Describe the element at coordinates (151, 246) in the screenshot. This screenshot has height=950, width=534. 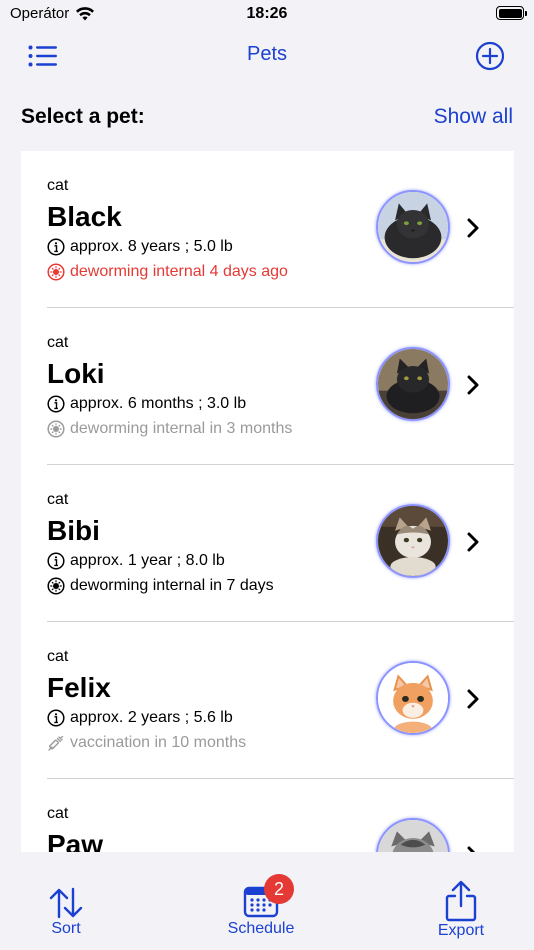
I see `pet-info-text: approx. 8 years ; 5.0 lb` at that location.